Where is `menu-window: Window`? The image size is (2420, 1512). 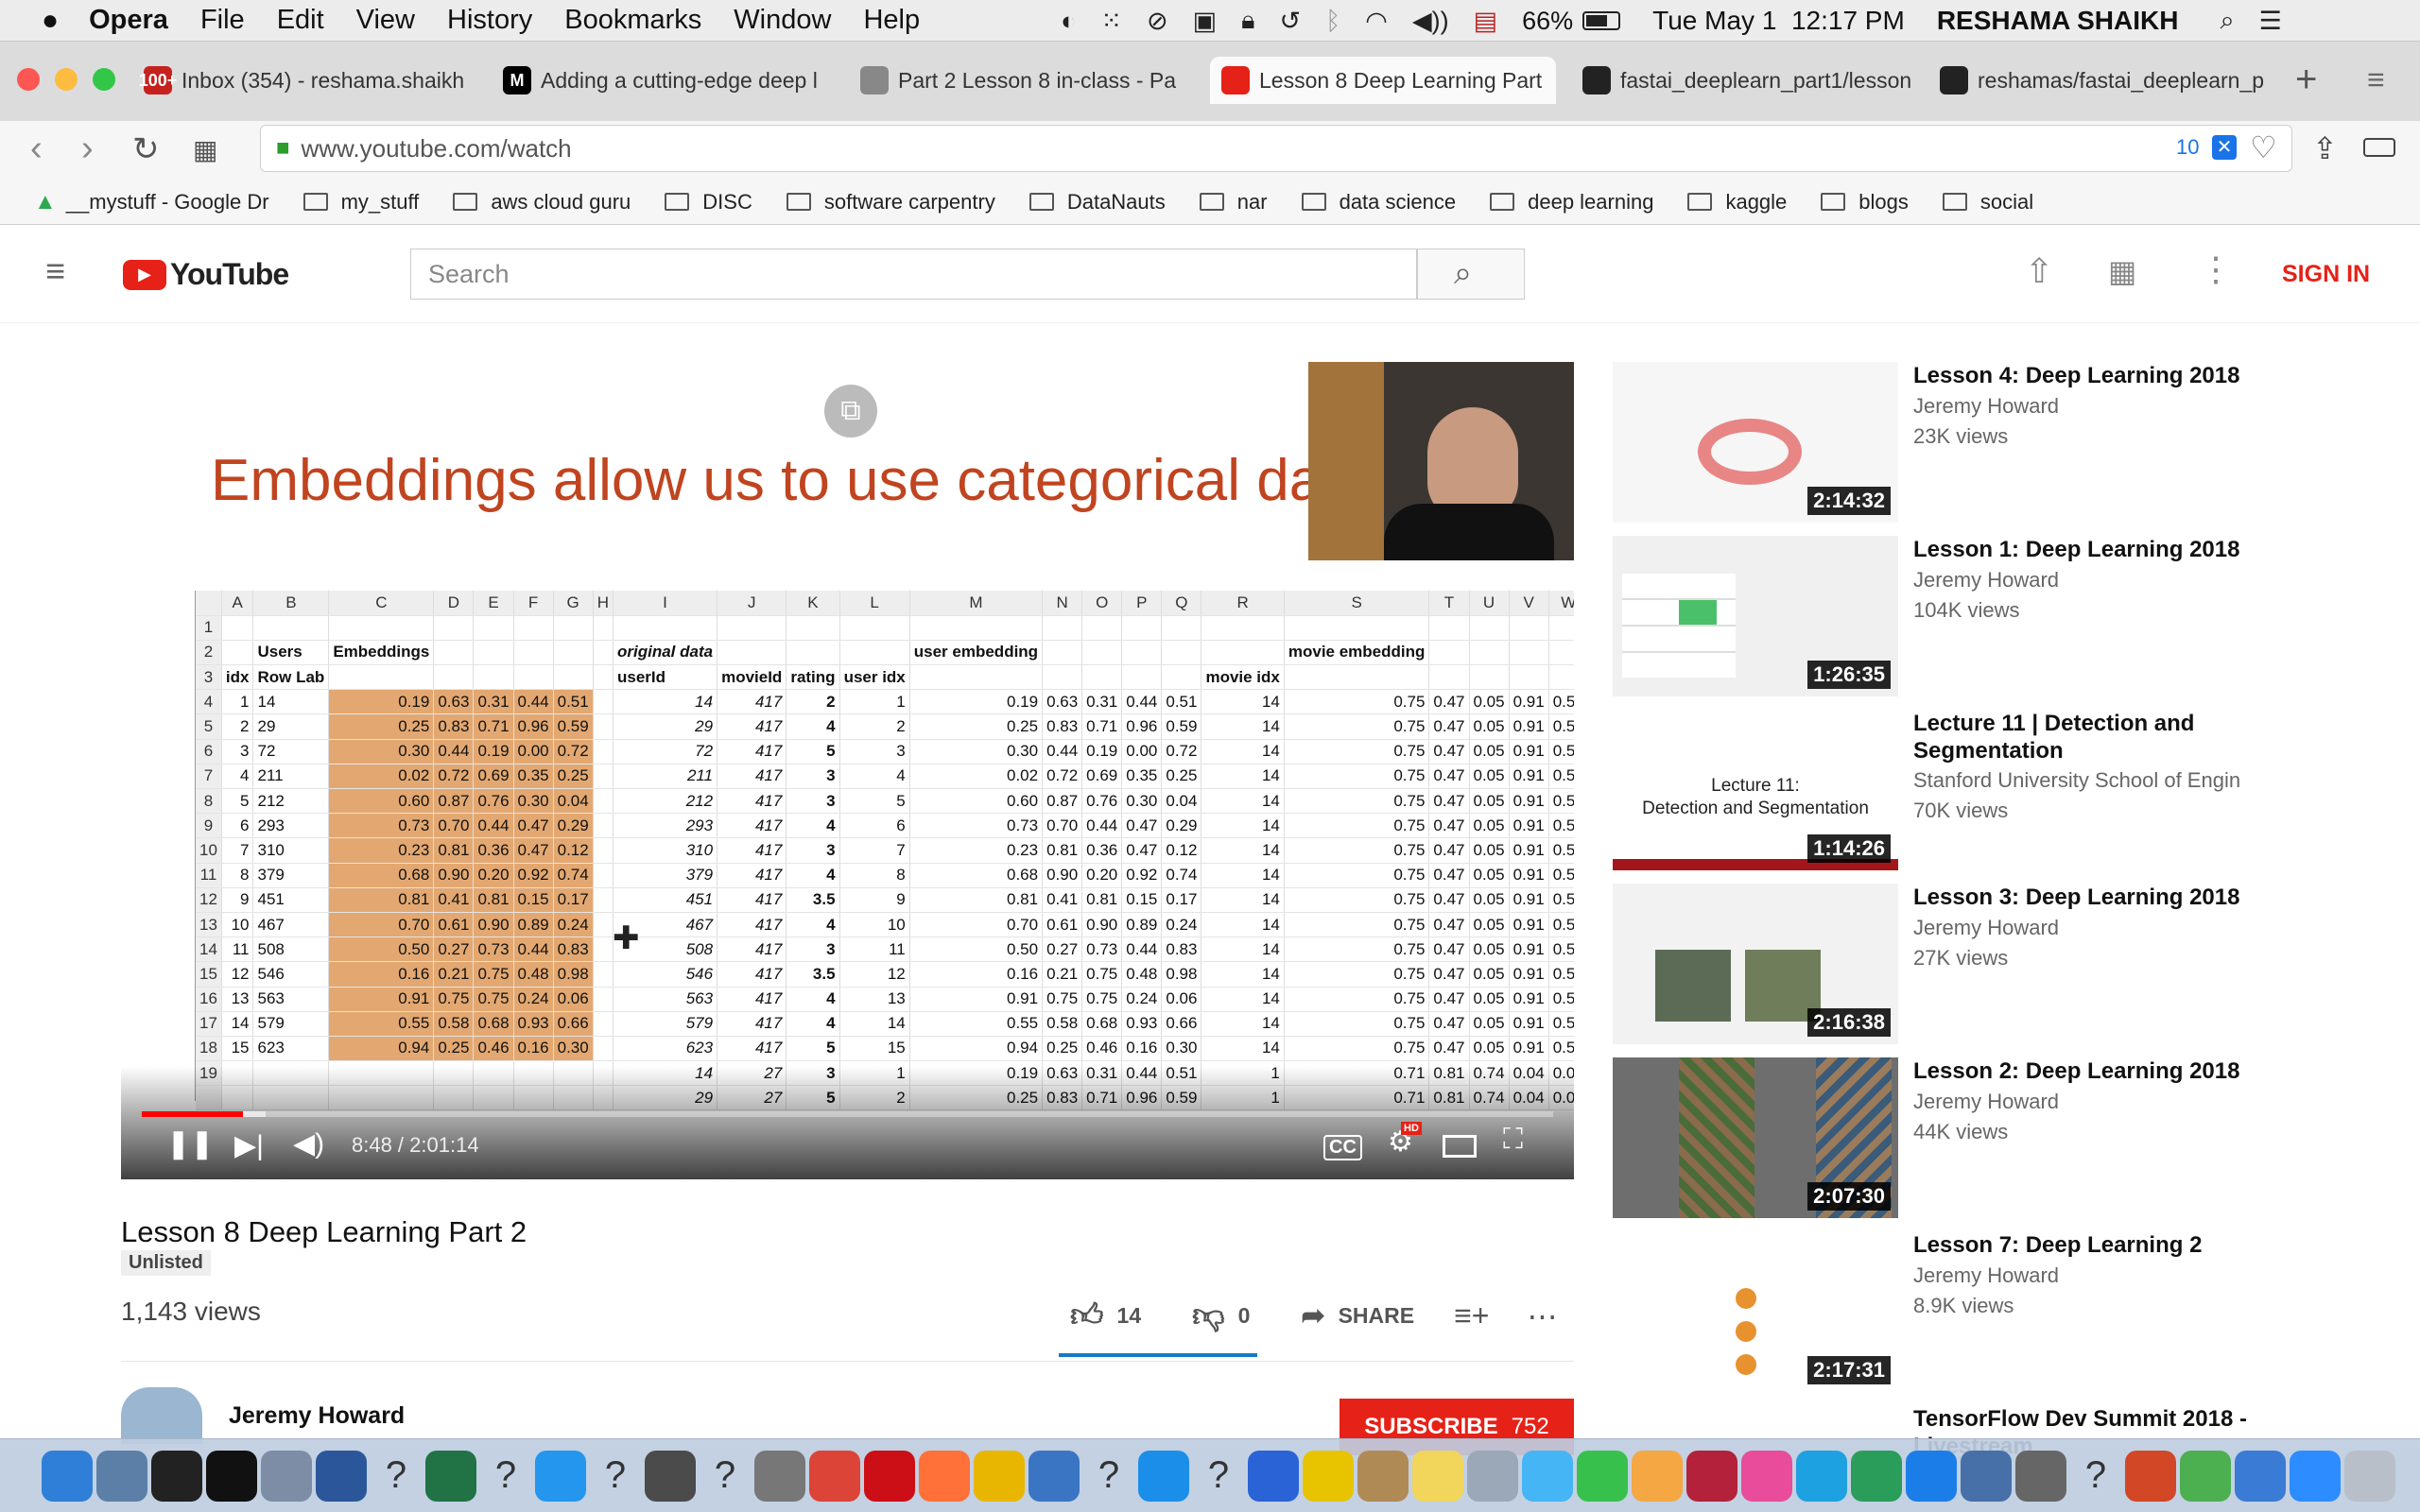
menu-window: Window is located at coordinates (782, 20).